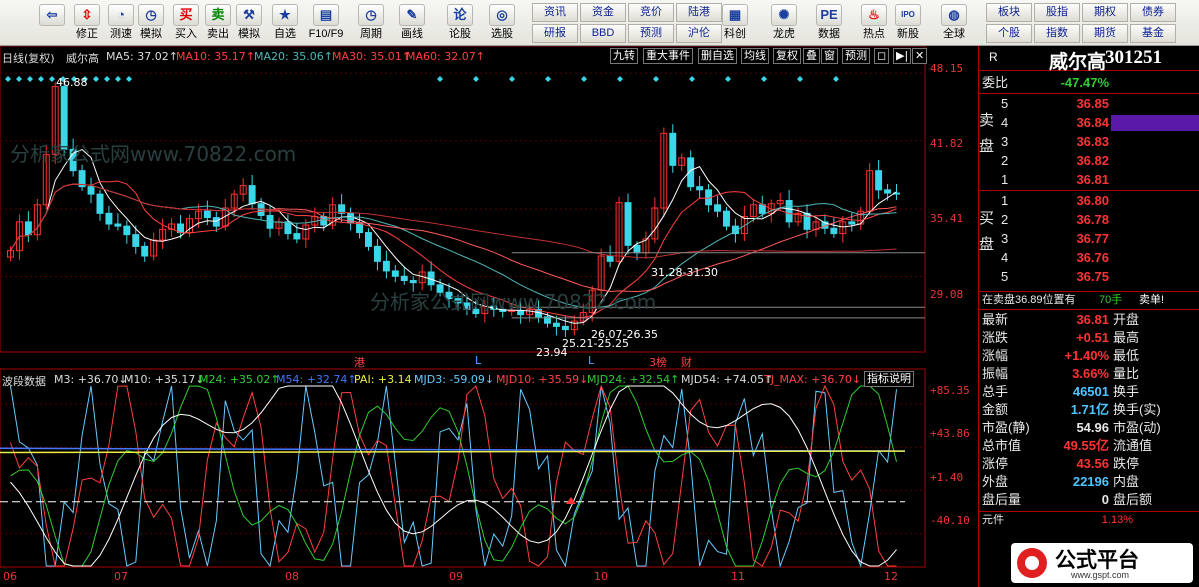 Image resolution: width=1199 pixels, height=587 pixels. What do you see at coordinates (412, 23) in the screenshot?
I see `toolbar-button-10: ✎ 画线` at bounding box center [412, 23].